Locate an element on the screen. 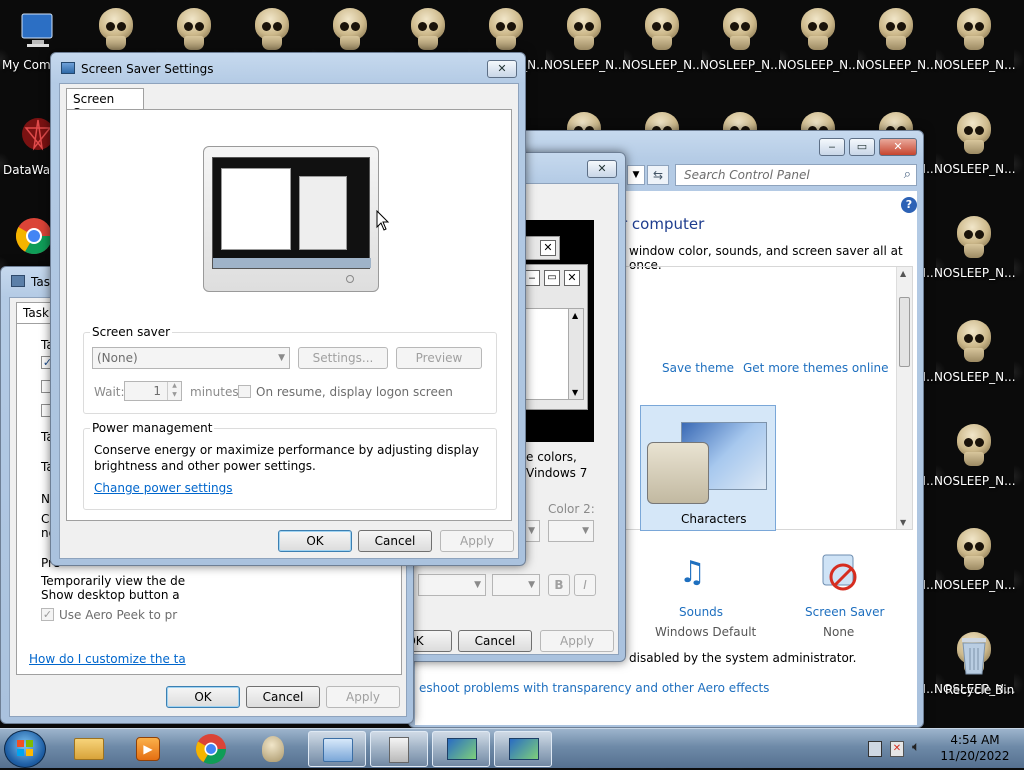 The image size is (1024, 770). sounds-link: Sounds is located at coordinates (701, 612).